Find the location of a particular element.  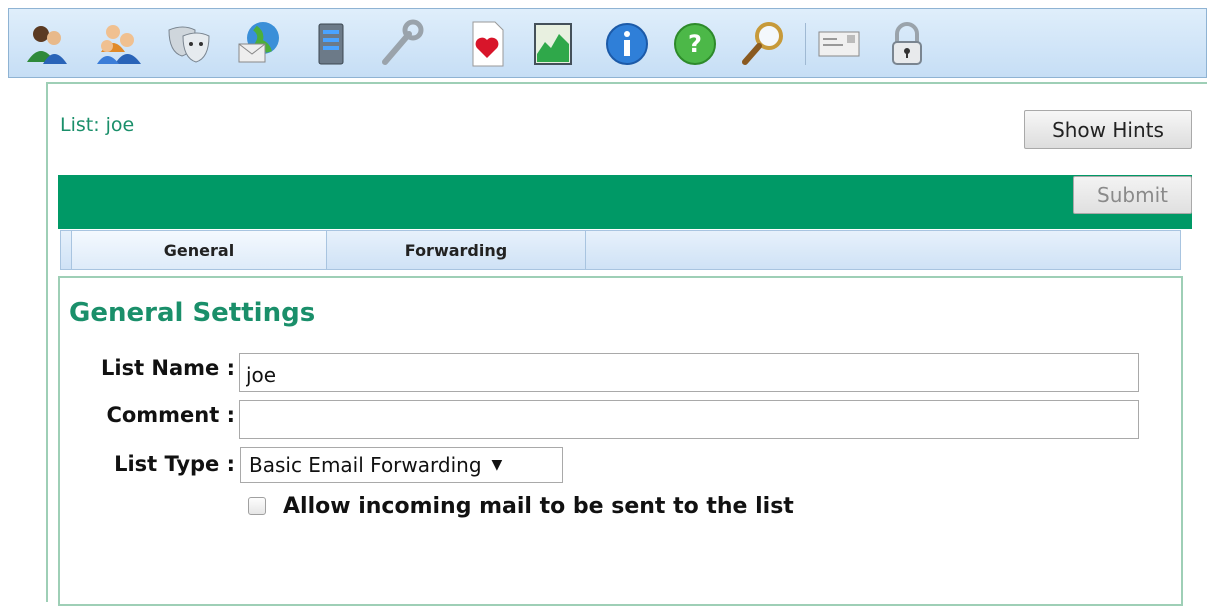

tab-bar: General Forwarding is located at coordinates (620, 250).